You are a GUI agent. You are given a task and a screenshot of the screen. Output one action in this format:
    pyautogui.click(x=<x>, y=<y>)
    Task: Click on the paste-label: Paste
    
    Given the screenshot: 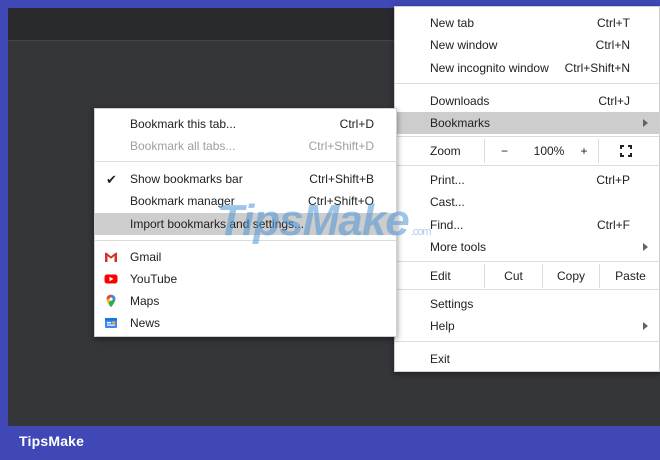 What is the action you would take?
    pyautogui.click(x=630, y=276)
    